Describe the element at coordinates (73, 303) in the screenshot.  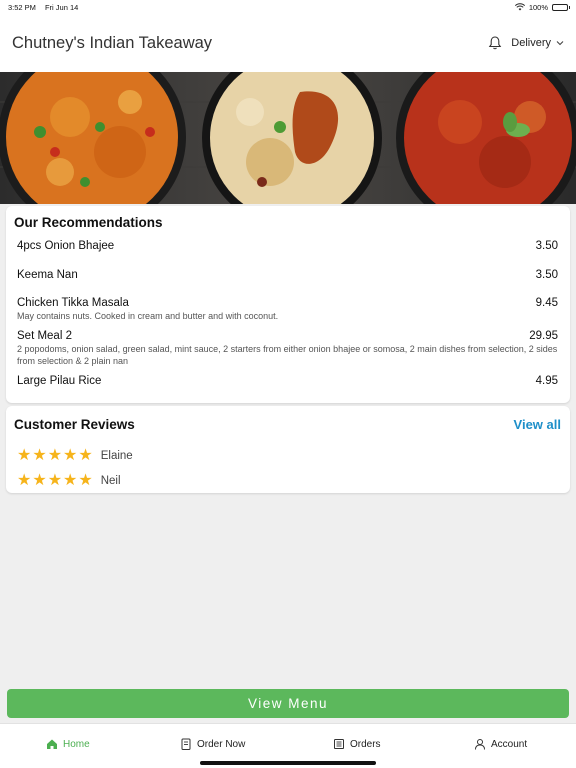
I see `item-name: Chicken Tikka Masala` at that location.